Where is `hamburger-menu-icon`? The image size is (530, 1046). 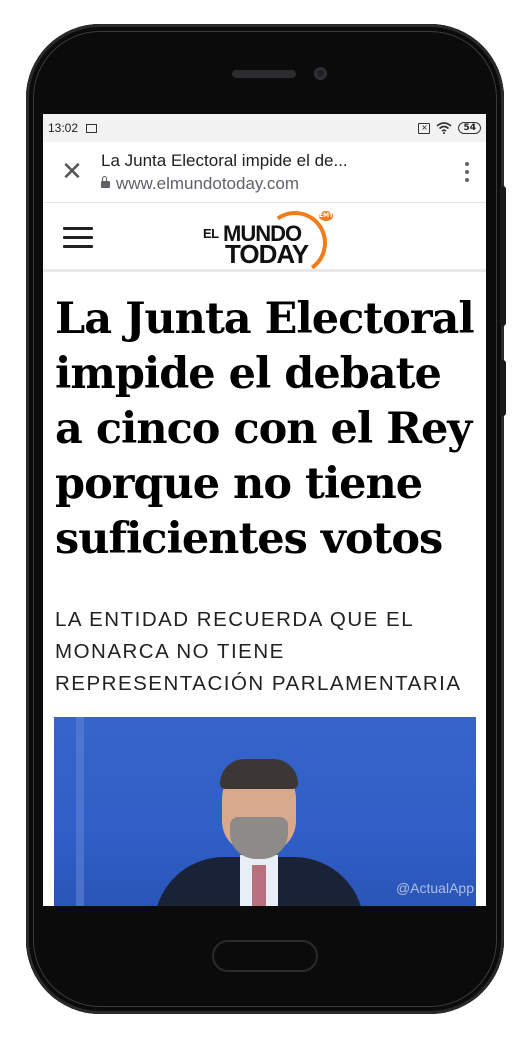 hamburger-menu-icon is located at coordinates (78, 240).